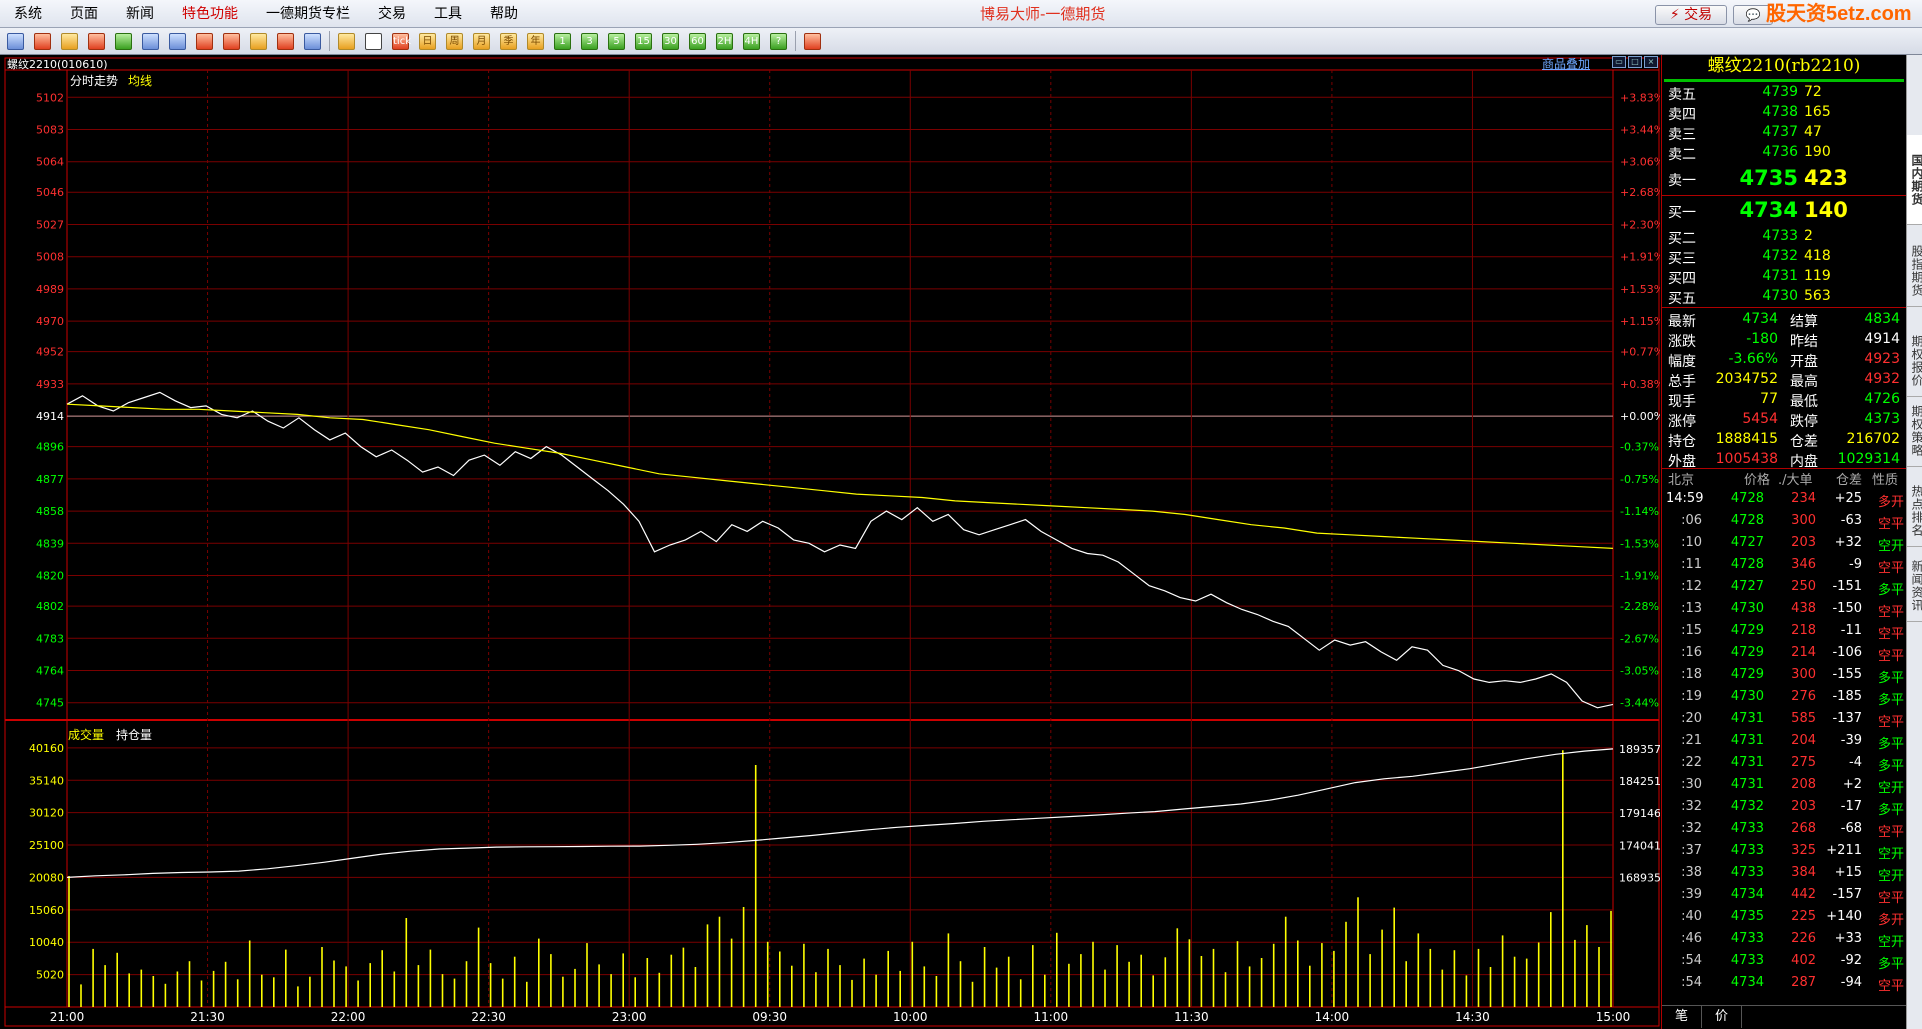 This screenshot has width=1922, height=1029. What do you see at coordinates (1784, 700) in the screenshot?
I see `tick-row: :19 4730 276 -185 多平` at bounding box center [1784, 700].